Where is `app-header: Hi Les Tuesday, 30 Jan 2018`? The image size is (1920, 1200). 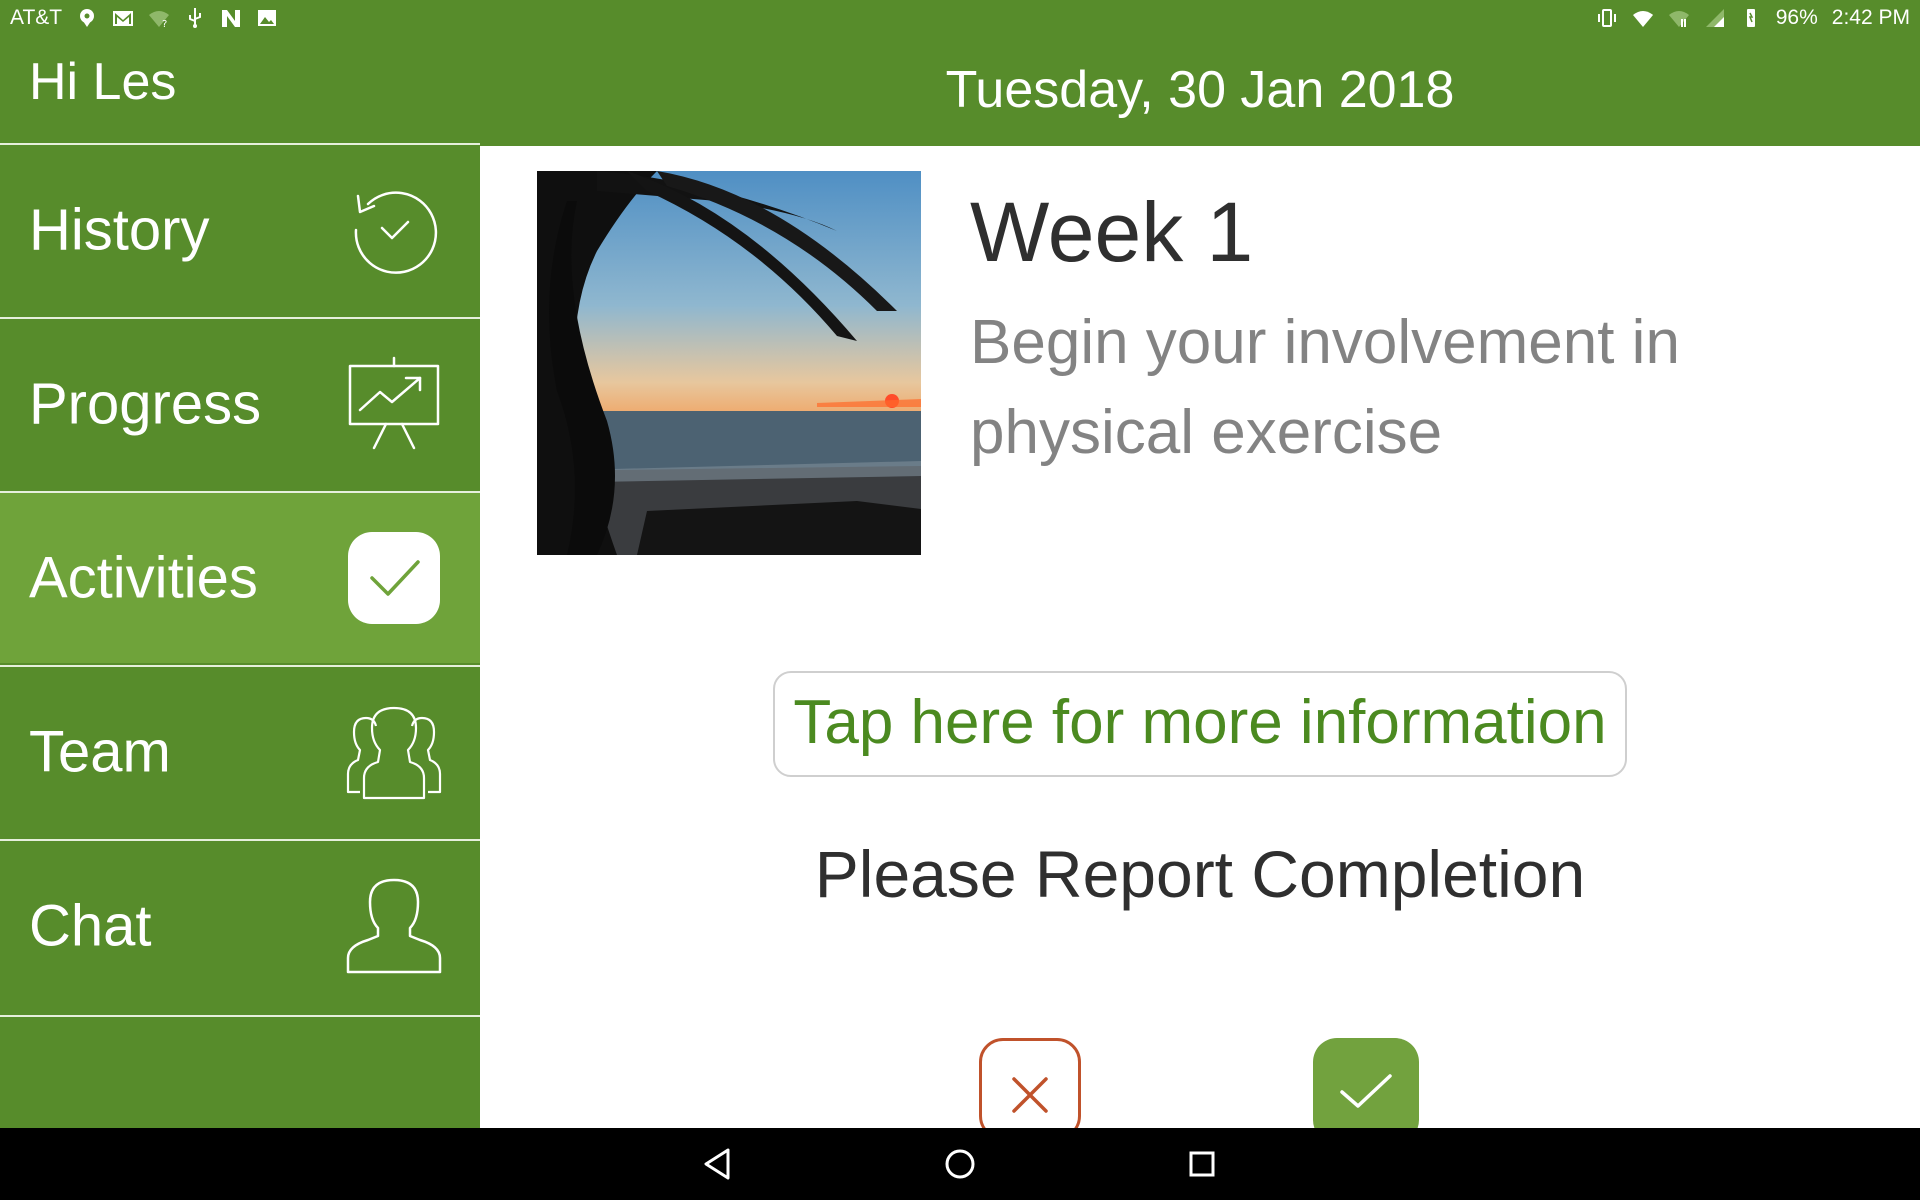 app-header: Hi Les Tuesday, 30 Jan 2018 is located at coordinates (960, 91).